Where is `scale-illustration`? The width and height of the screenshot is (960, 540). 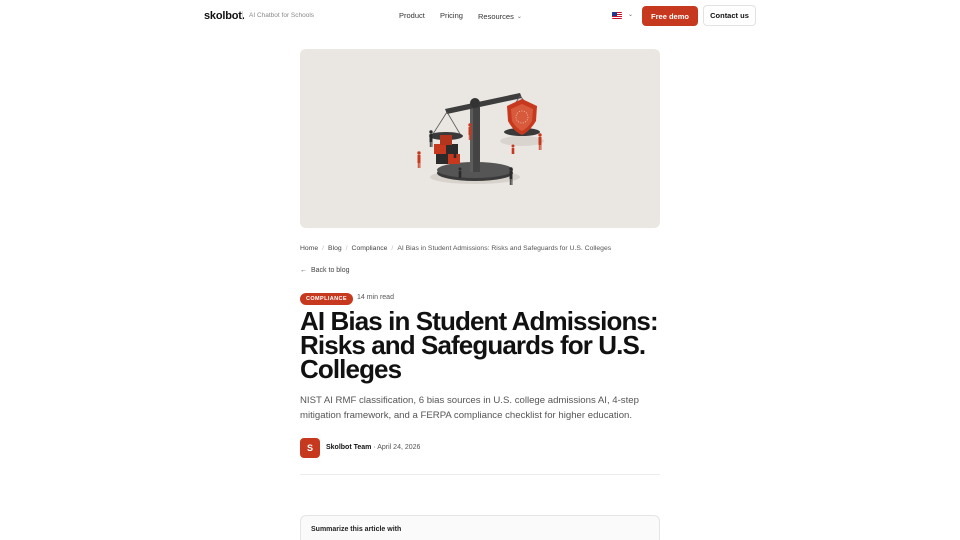
scale-illustration is located at coordinates (480, 139).